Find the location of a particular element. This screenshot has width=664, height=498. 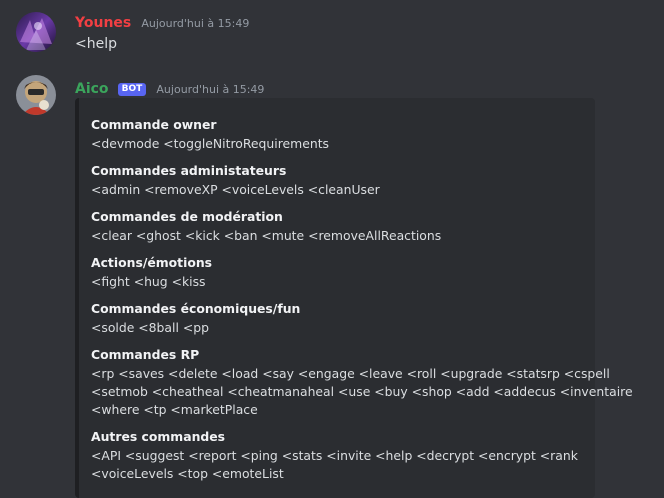

field-name-moderation: Commandes de modération is located at coordinates (187, 216).